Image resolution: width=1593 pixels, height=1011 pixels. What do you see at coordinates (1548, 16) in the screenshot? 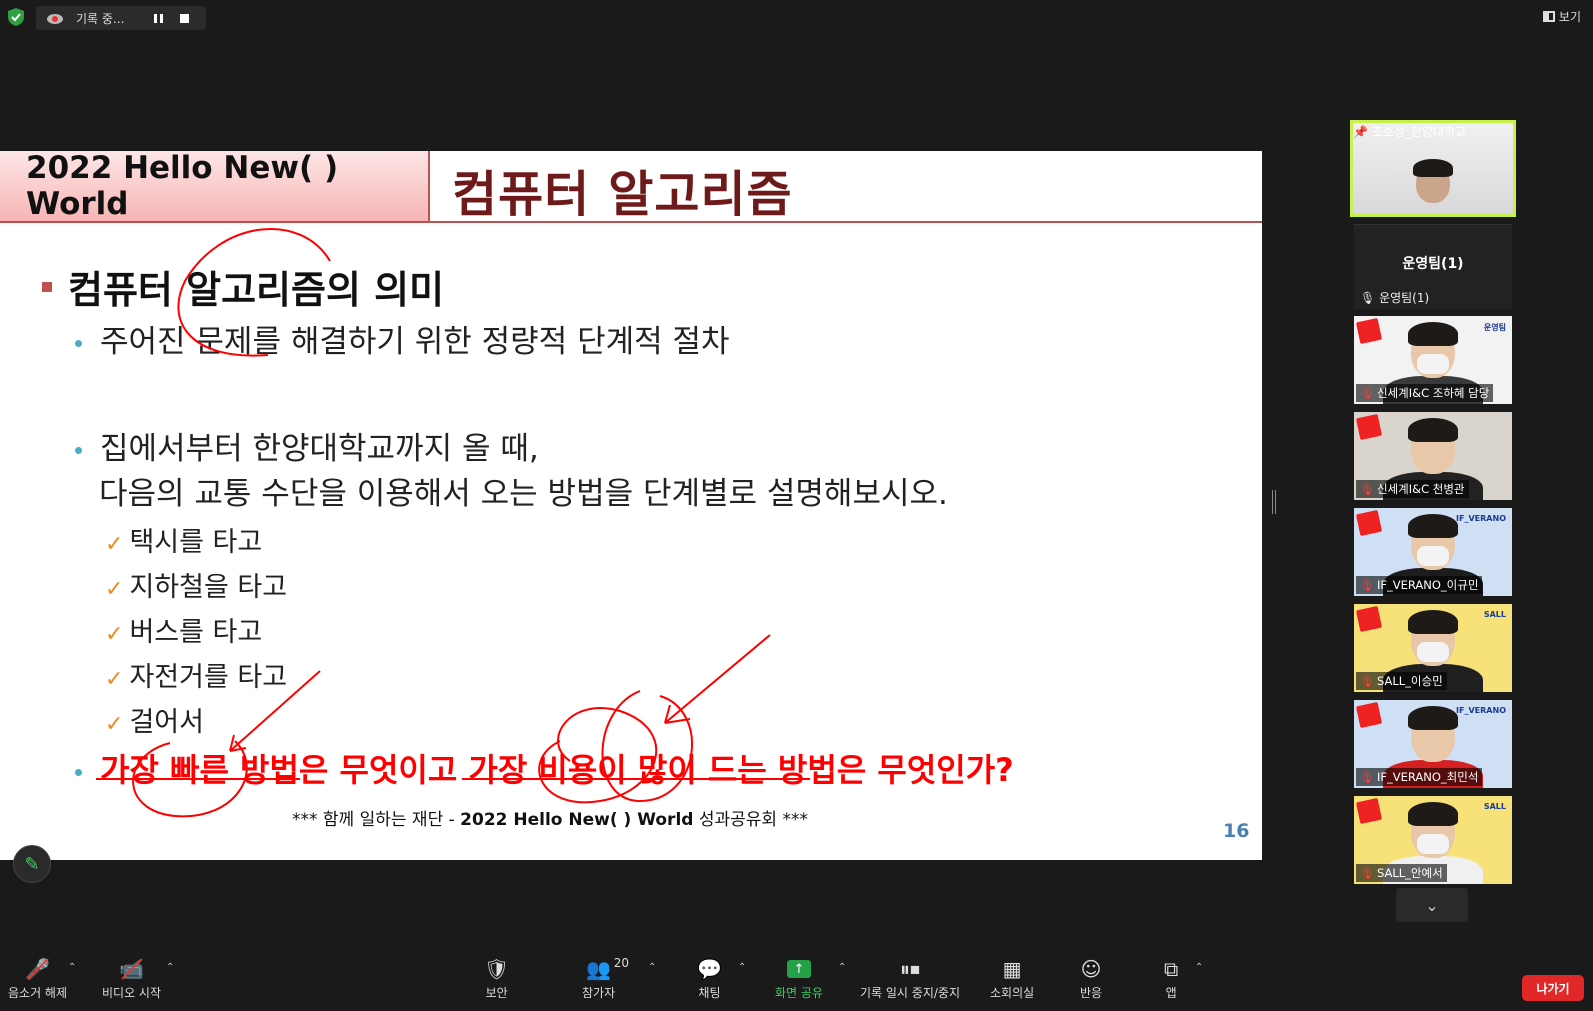
I see `view-layout-icon` at bounding box center [1548, 16].